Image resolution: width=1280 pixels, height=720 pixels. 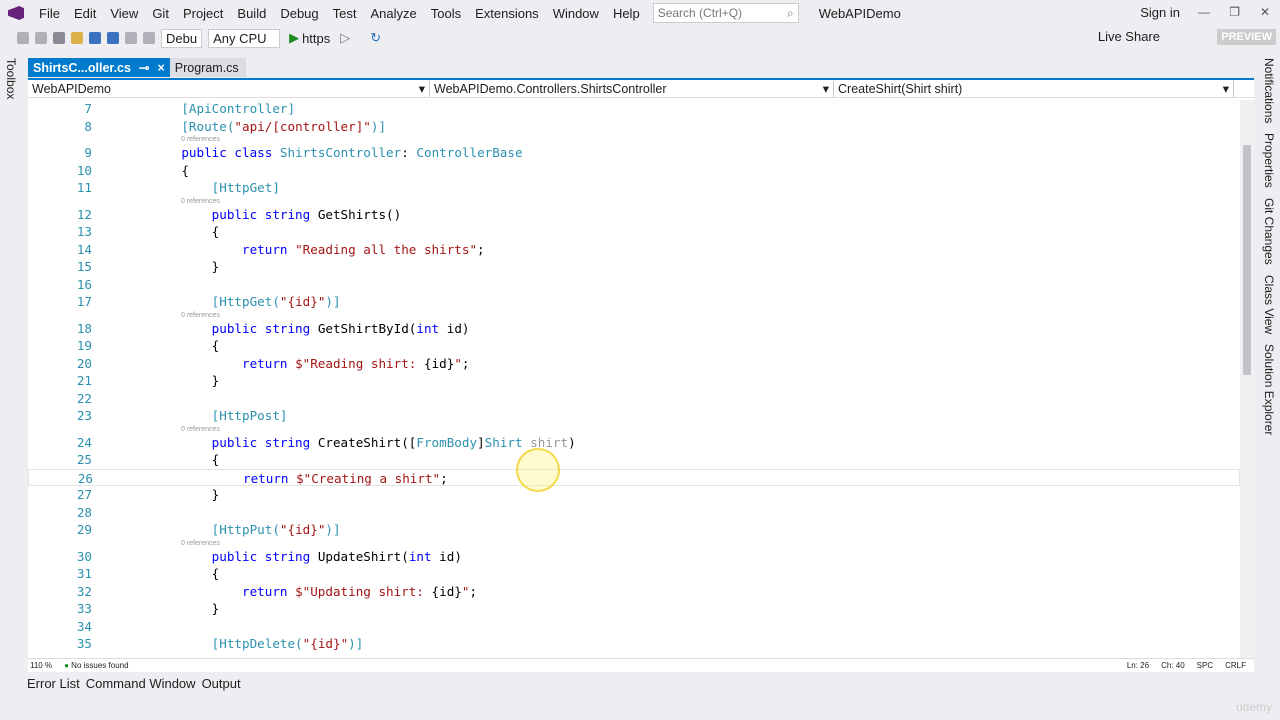 I want to click on dock-tab-properties: Properties, so click(x=1269, y=160).